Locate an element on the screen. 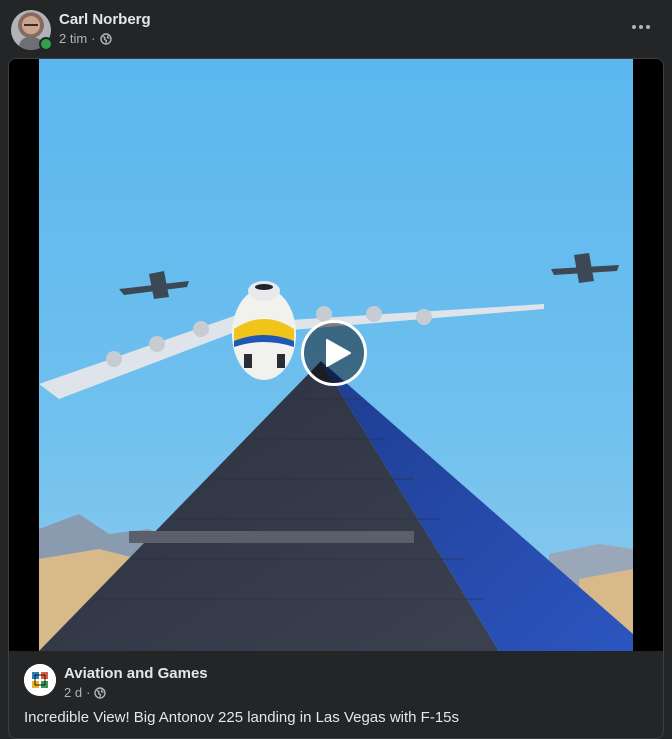 The height and width of the screenshot is (739, 672). play-icon is located at coordinates (338, 353).